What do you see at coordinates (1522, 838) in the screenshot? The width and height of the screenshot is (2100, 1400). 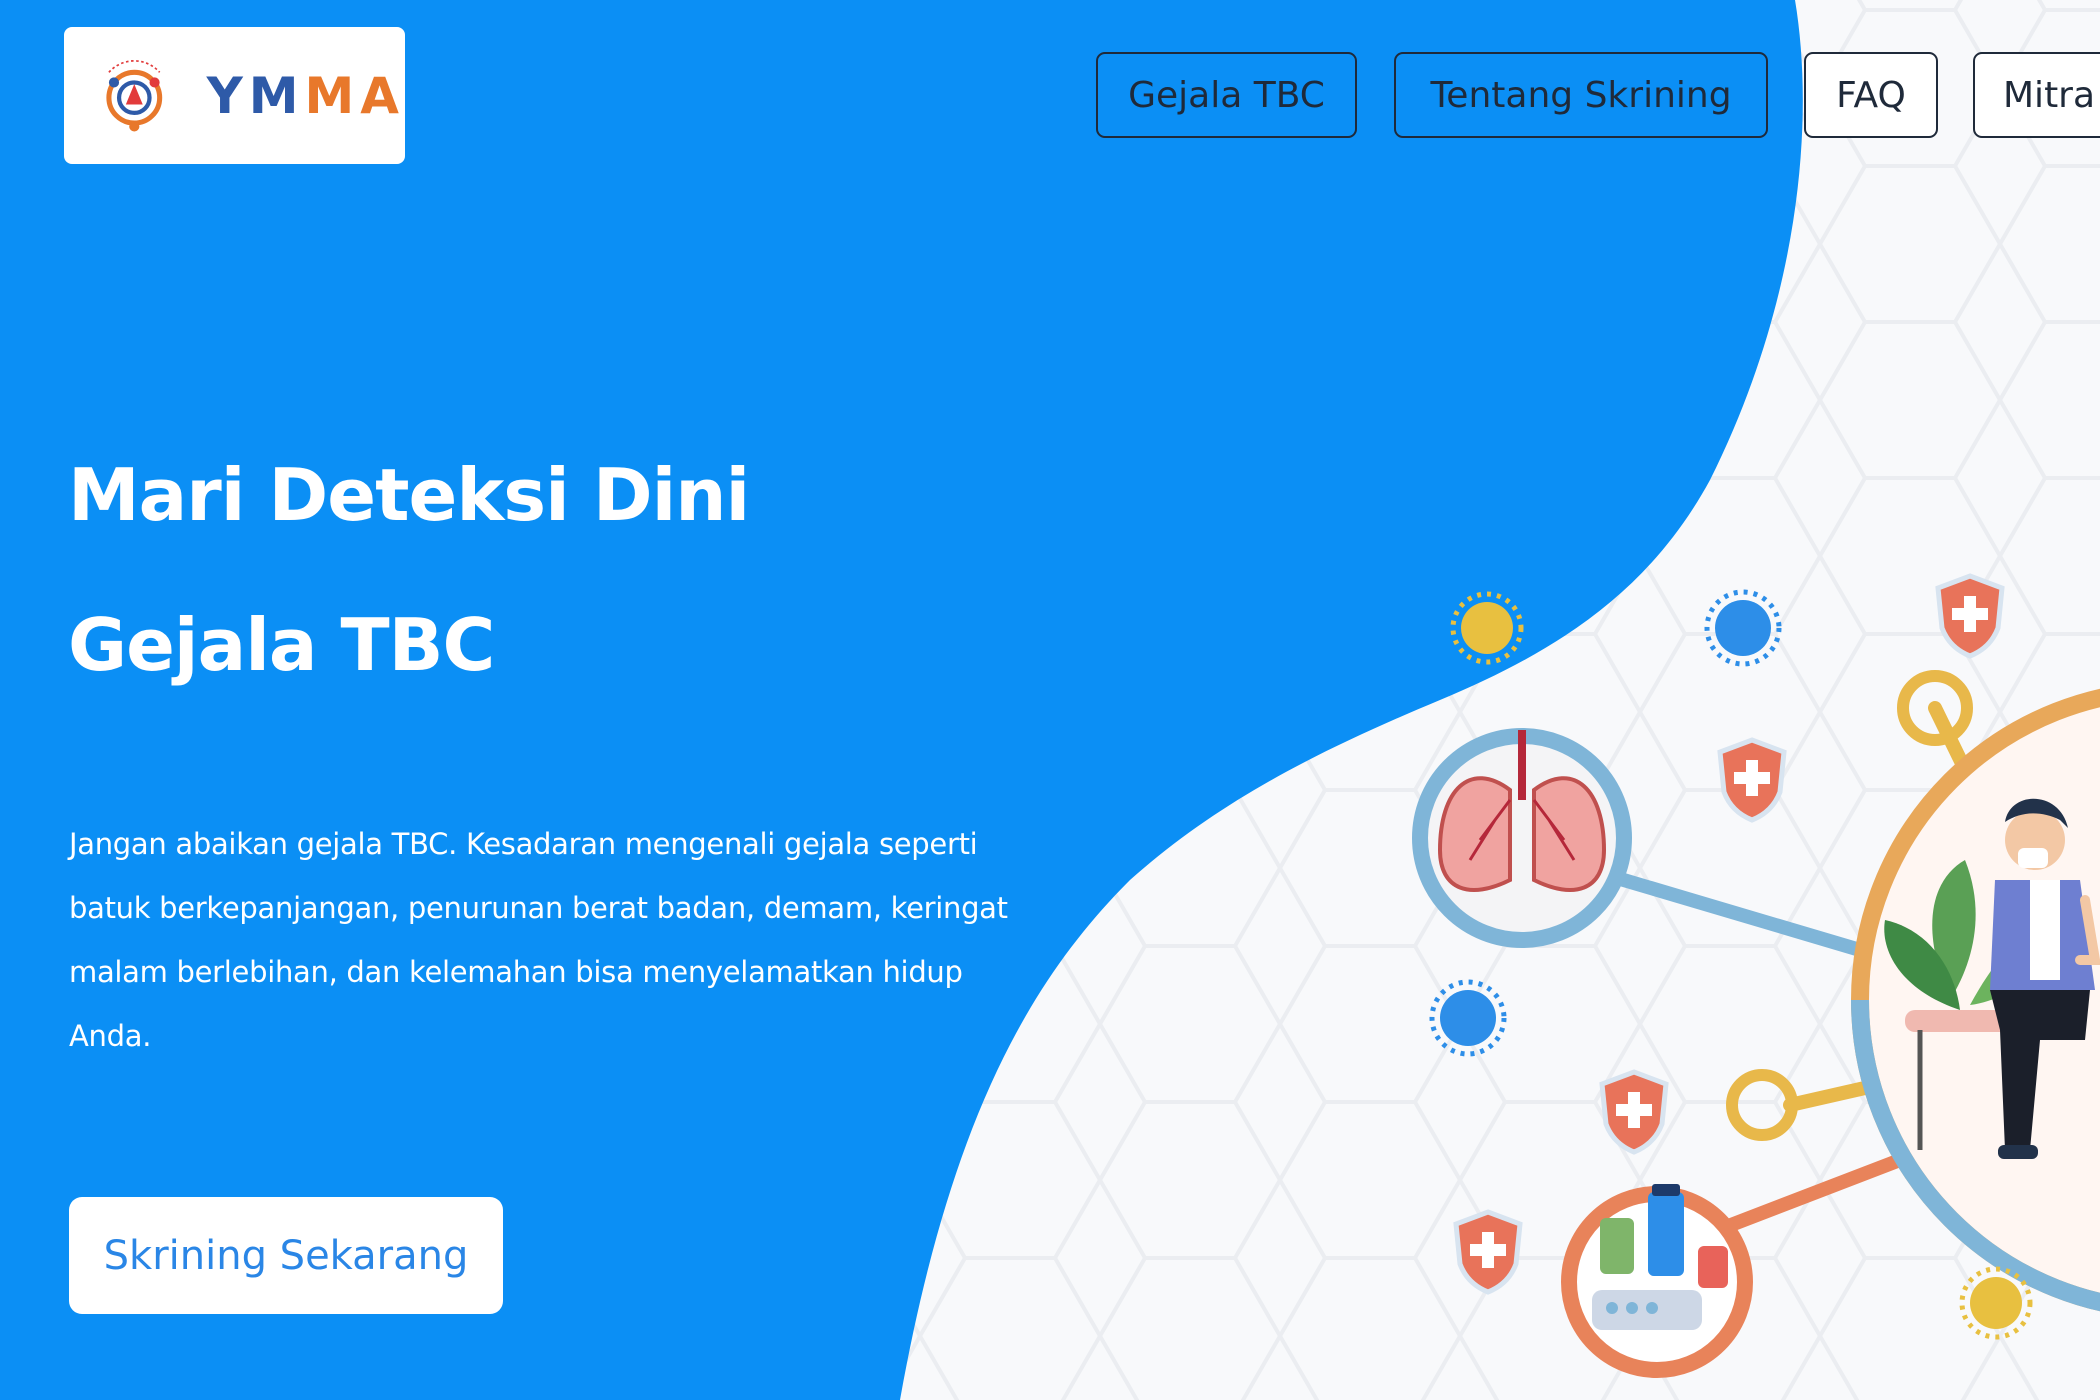 I see `lungs-icon` at bounding box center [1522, 838].